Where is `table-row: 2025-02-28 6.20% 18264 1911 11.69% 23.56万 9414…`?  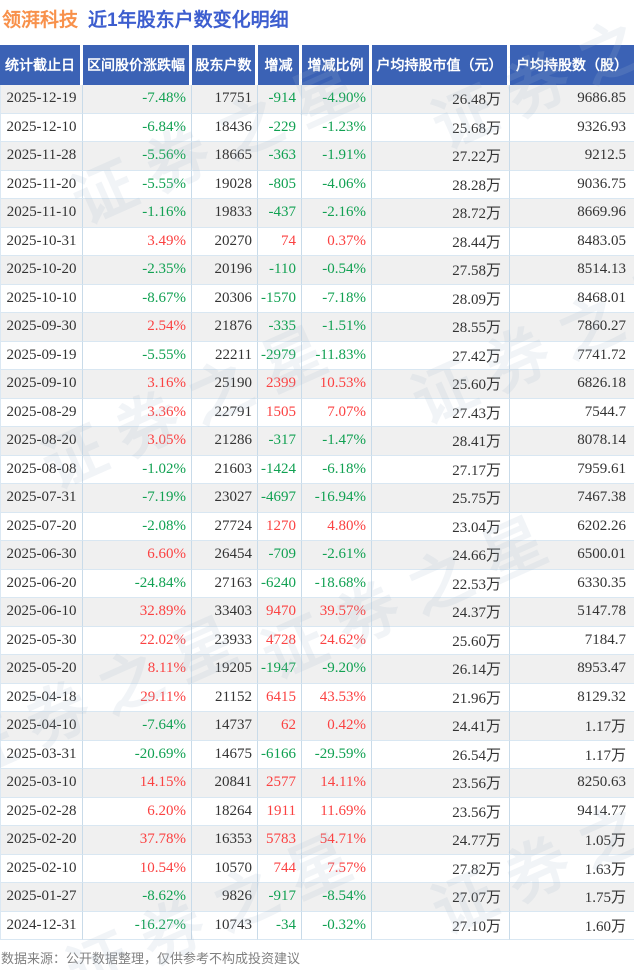 table-row: 2025-02-28 6.20% 18264 1911 11.69% 23.56万 9414… is located at coordinates (317, 811).